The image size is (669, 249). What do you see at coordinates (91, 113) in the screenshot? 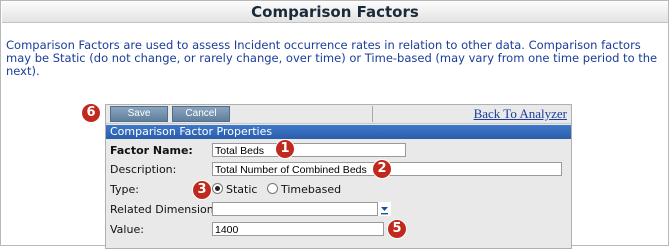
I see `marker-6: 6` at bounding box center [91, 113].